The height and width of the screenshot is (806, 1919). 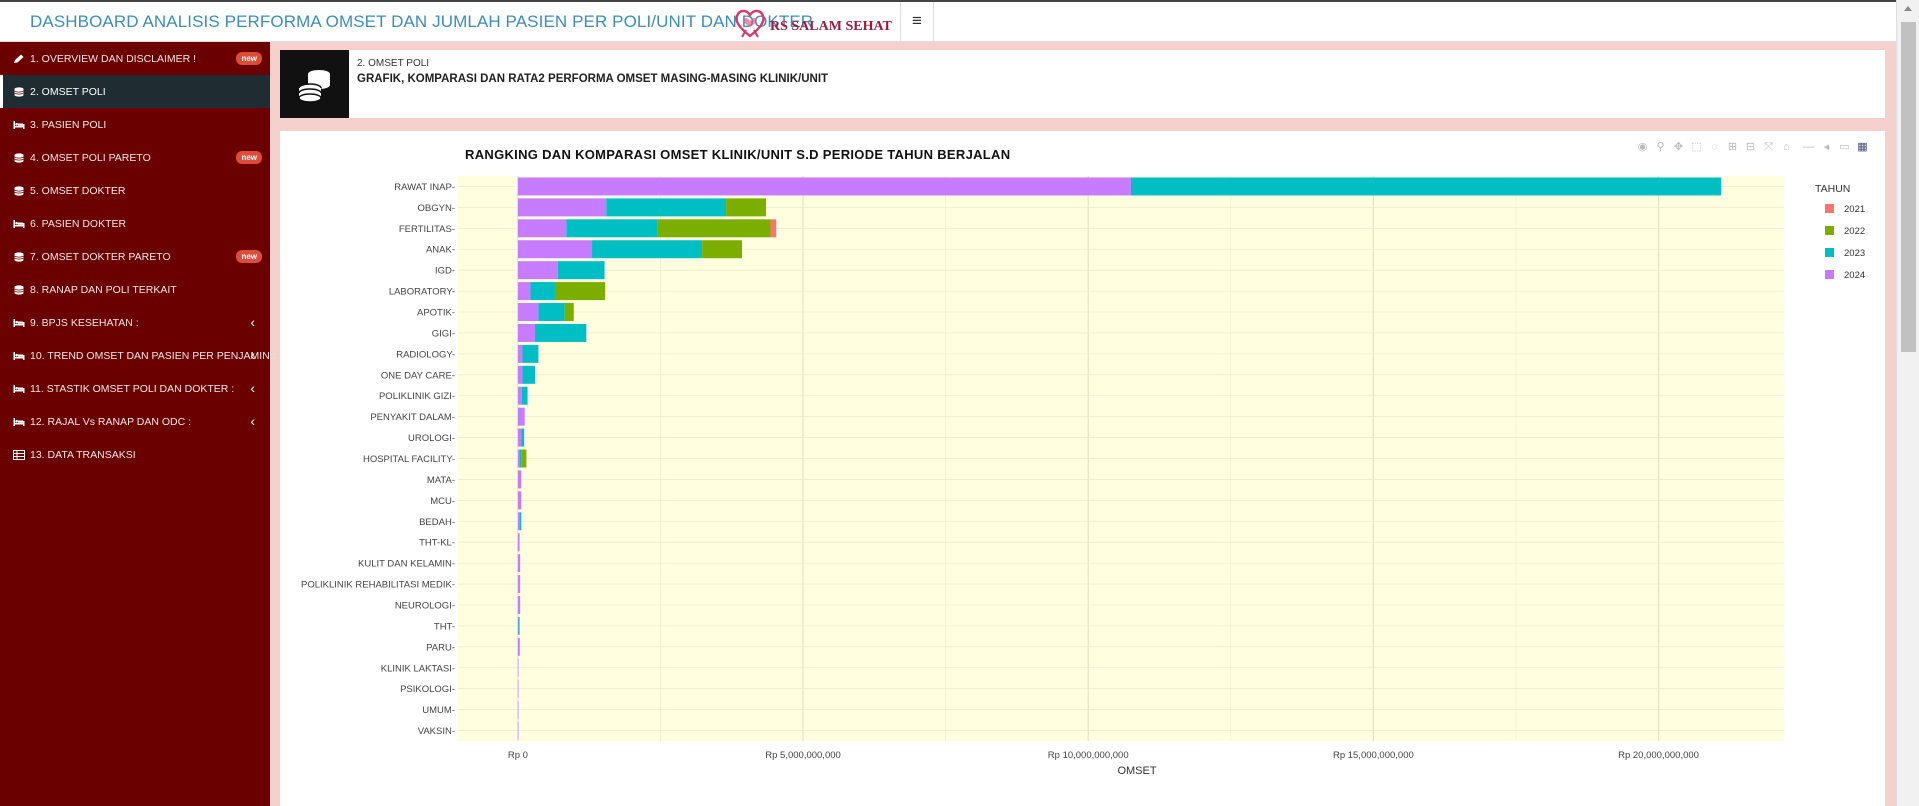 I want to click on sidebar-item-label: 6. PASIEN DOKTER, so click(x=78, y=223).